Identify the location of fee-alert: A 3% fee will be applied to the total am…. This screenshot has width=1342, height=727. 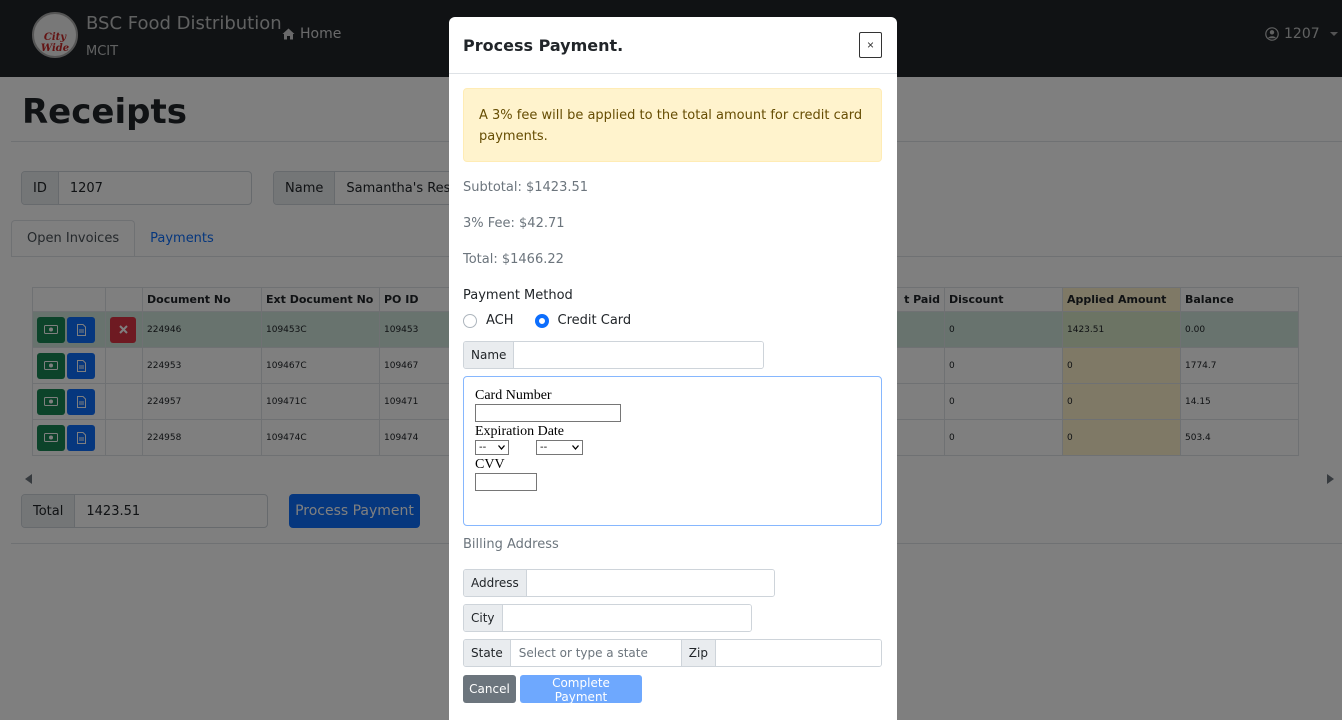
(672, 125).